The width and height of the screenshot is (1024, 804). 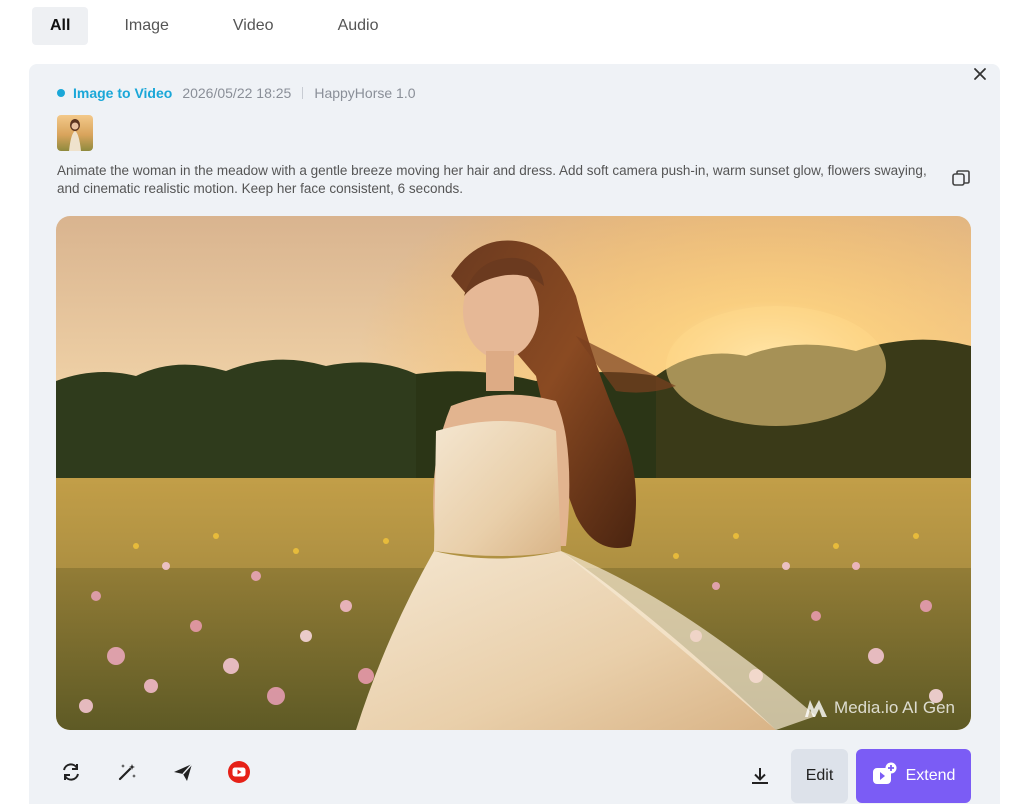 What do you see at coordinates (980, 74) in the screenshot?
I see `close-icon` at bounding box center [980, 74].